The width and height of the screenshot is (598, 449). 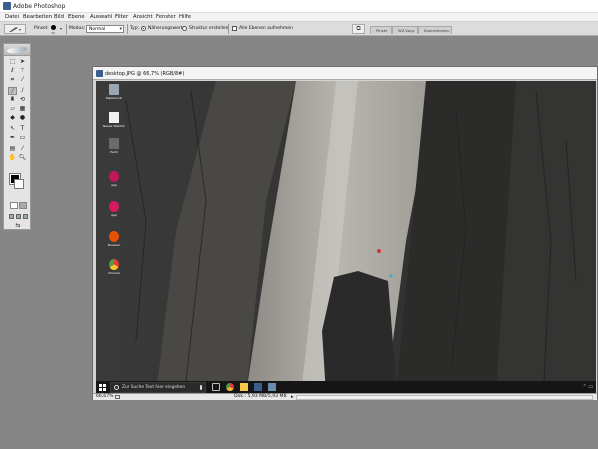 I want to click on photoshop-icon, so click(x=7, y=6).